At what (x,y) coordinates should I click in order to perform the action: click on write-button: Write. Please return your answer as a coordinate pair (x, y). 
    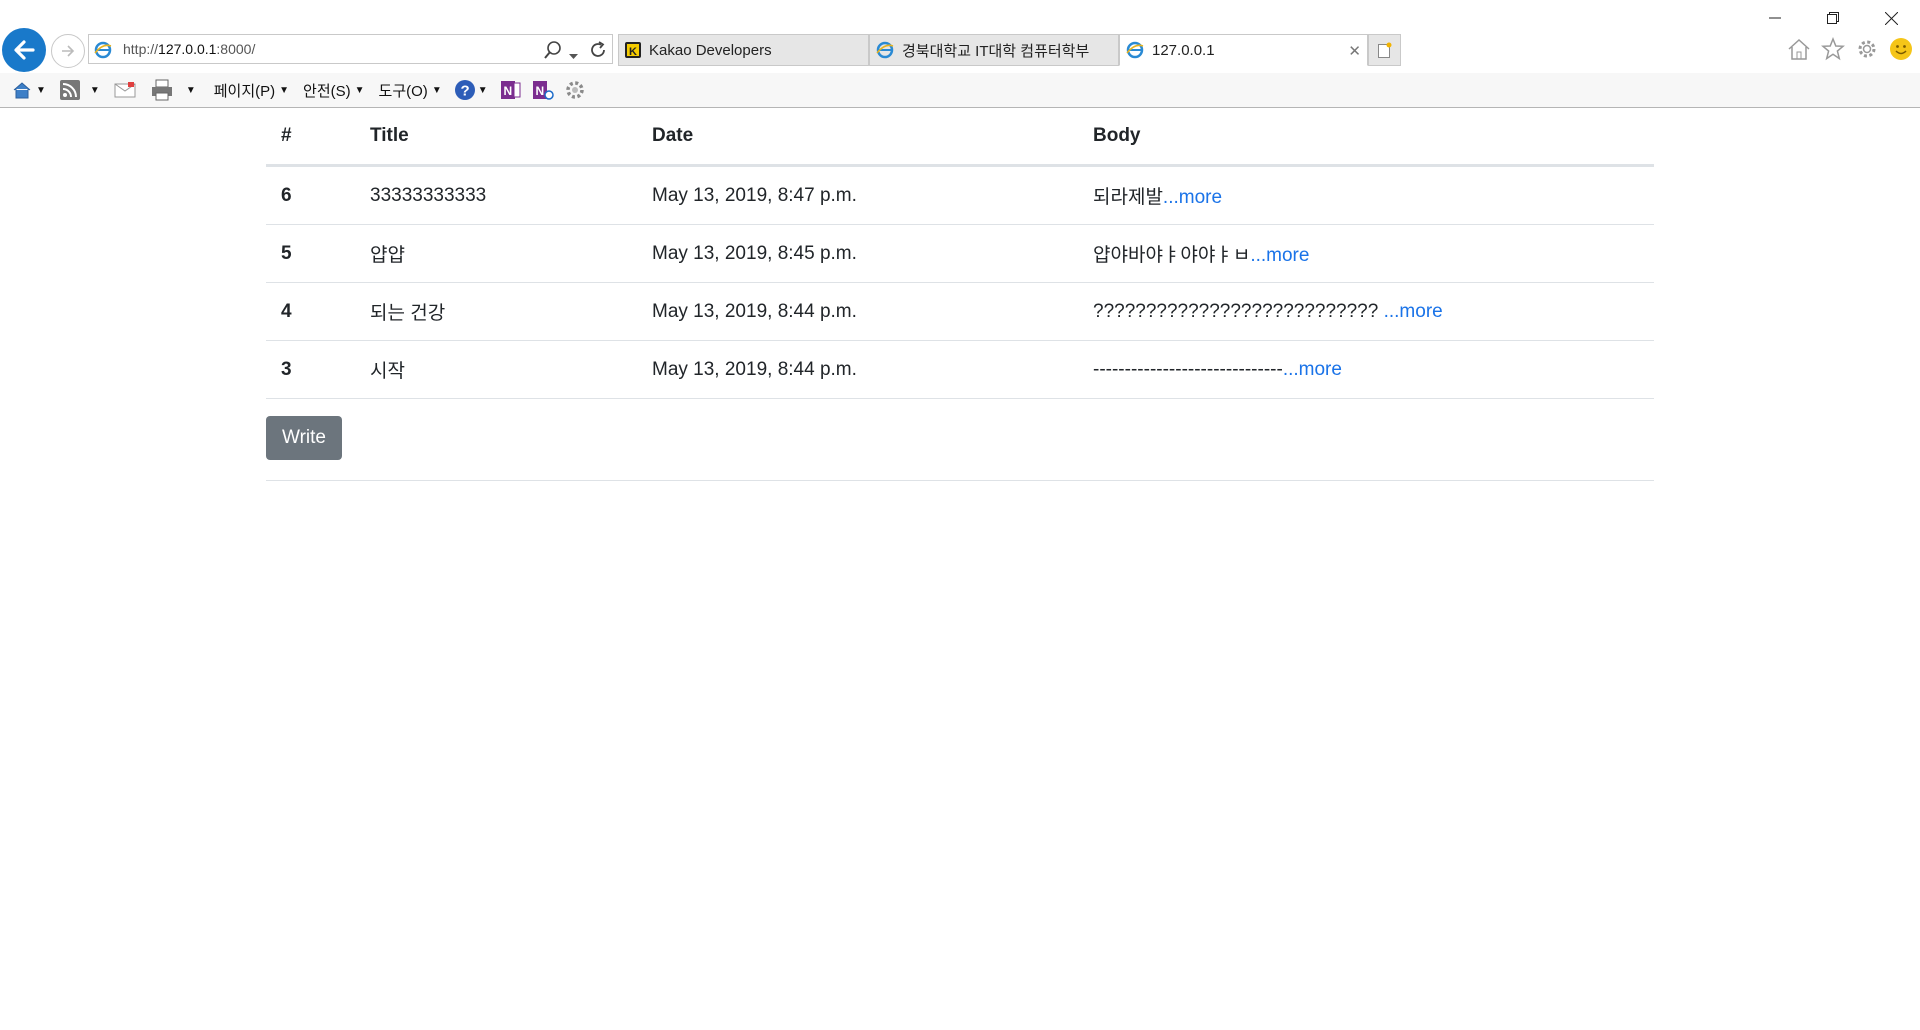
    Looking at the image, I should click on (304, 438).